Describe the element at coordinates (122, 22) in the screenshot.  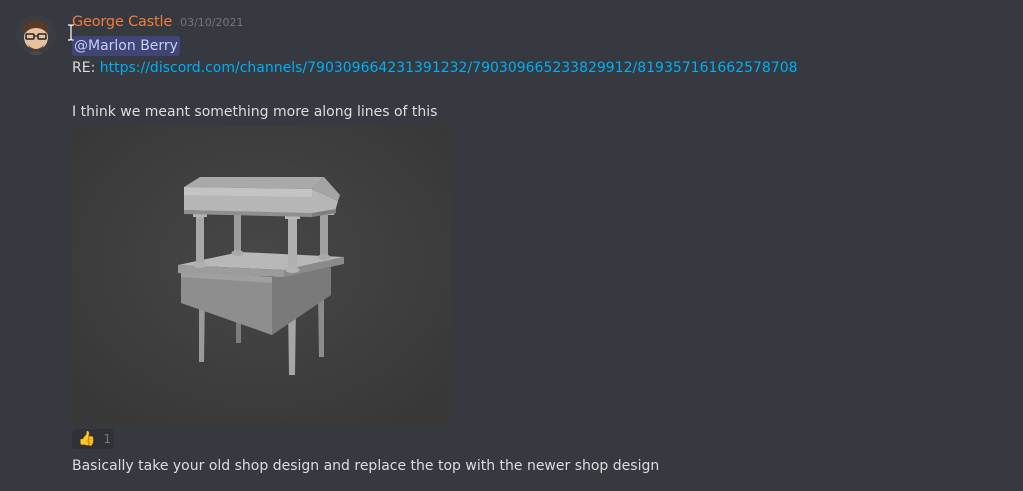
I see `username: George Castle` at that location.